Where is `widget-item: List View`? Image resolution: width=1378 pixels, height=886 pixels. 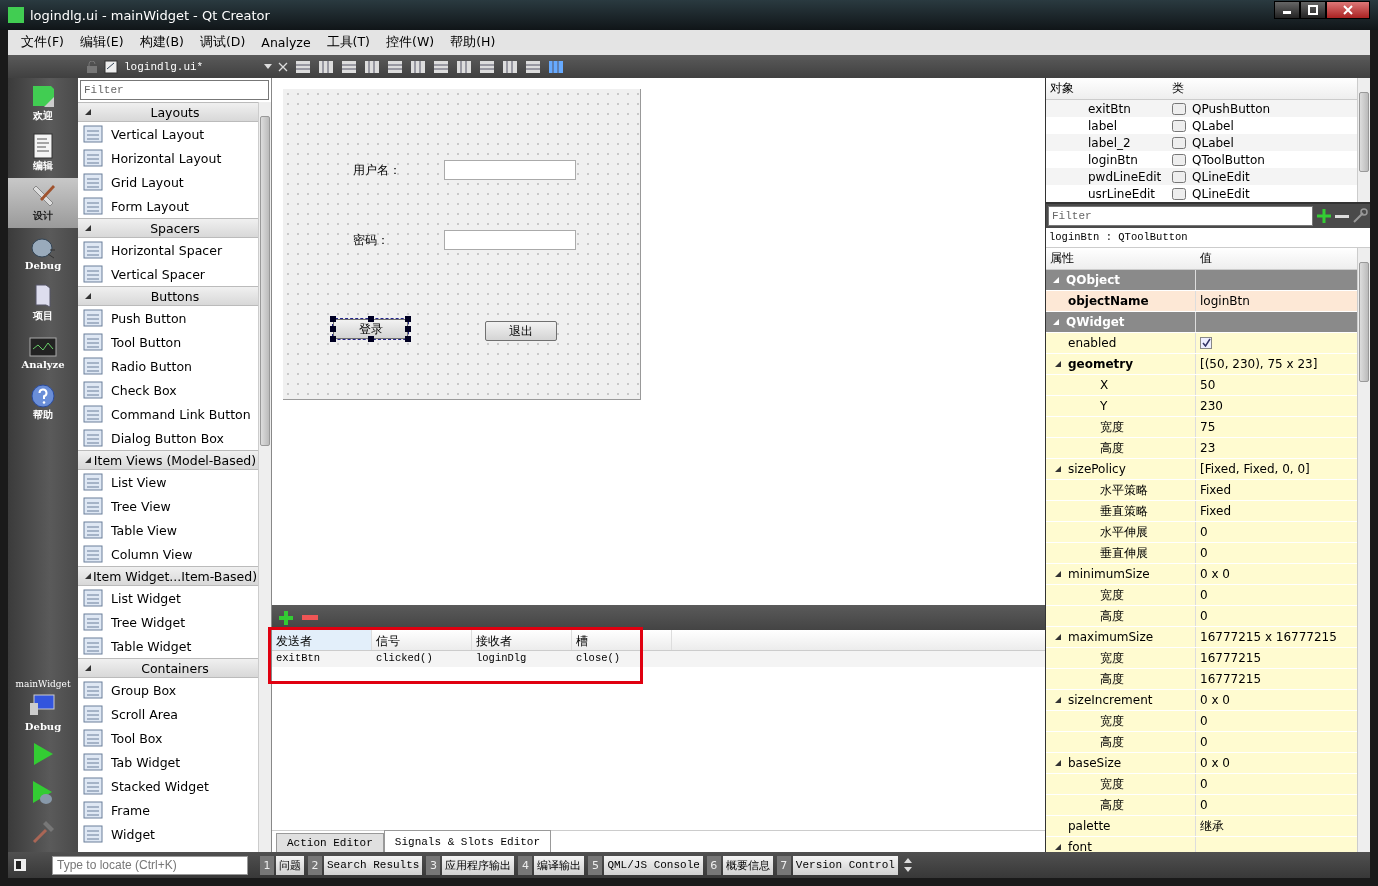 widget-item: List View is located at coordinates (168, 482).